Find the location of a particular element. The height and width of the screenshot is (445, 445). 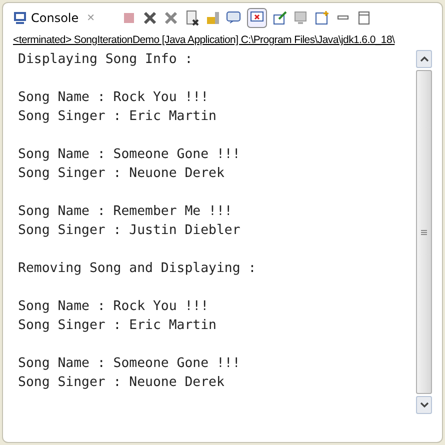

scroll-up-button is located at coordinates (424, 59).